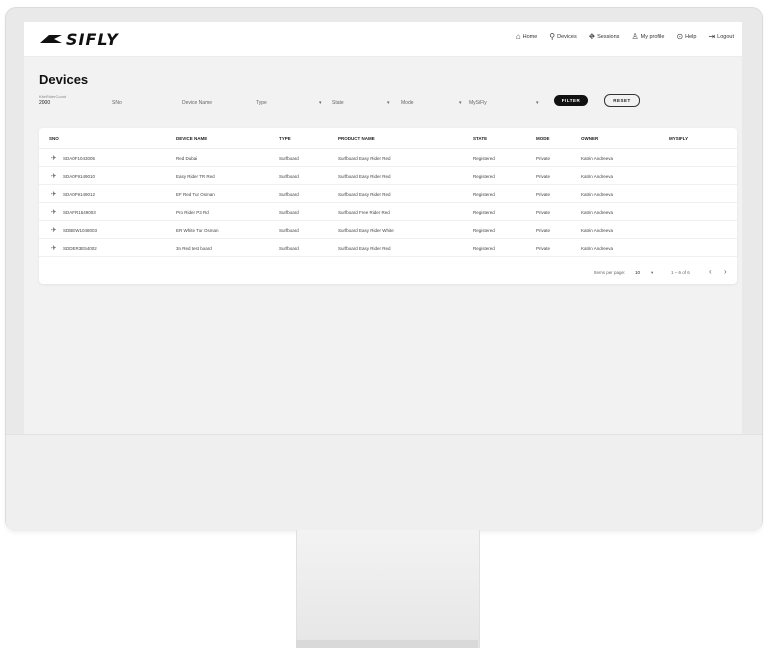 The height and width of the screenshot is (648, 764). What do you see at coordinates (725, 37) in the screenshot?
I see `nav-label: Logout` at bounding box center [725, 37].